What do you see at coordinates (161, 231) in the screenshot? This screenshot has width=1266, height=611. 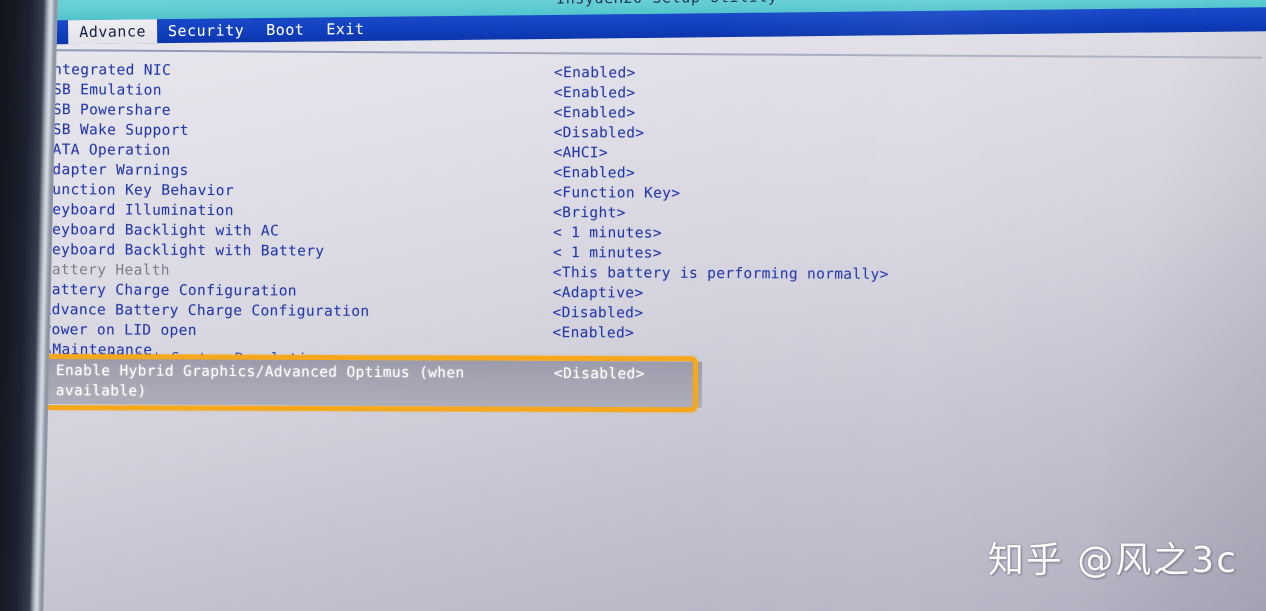 I see `setting-label: Keyboard Backlight with AC` at bounding box center [161, 231].